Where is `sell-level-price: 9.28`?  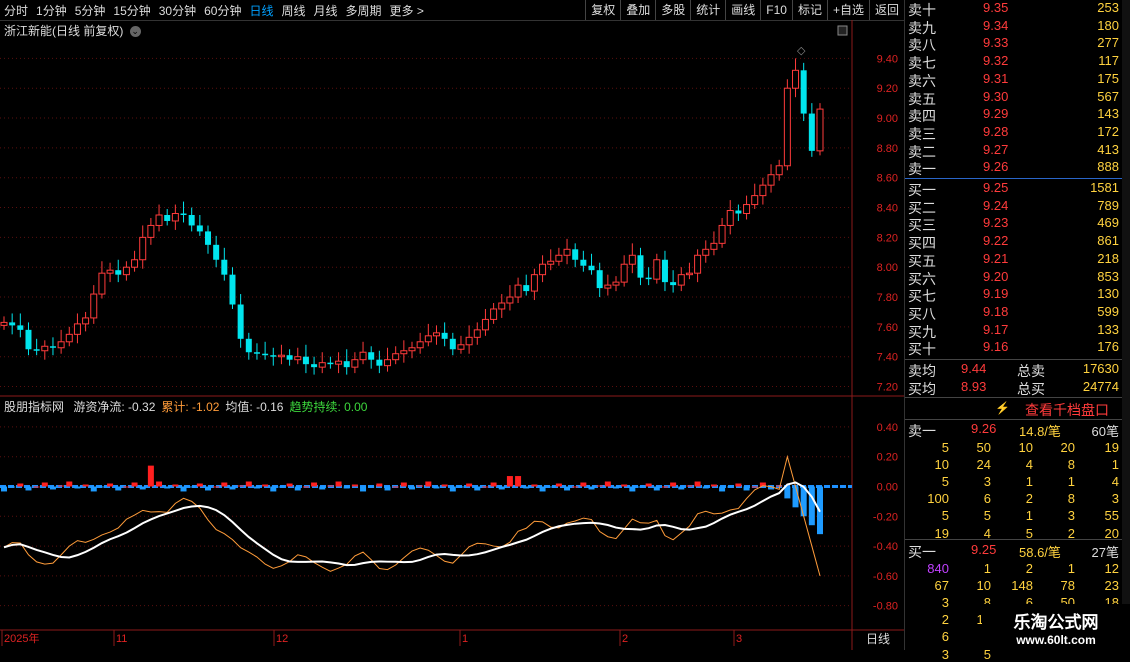
sell-level-price: 9.28 is located at coordinates (996, 131).